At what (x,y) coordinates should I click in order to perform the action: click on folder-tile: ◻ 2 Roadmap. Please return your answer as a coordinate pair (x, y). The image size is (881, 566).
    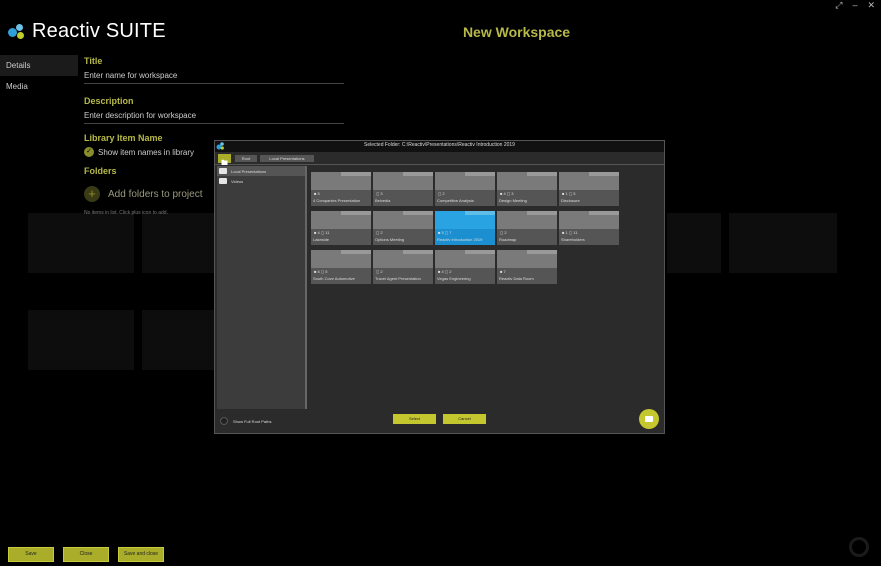
    Looking at the image, I should click on (527, 228).